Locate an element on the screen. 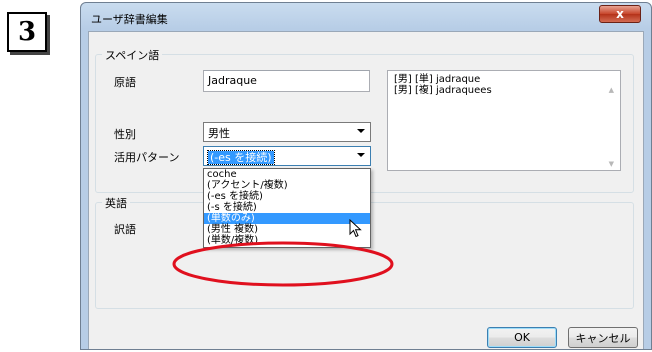 The image size is (652, 352). dropdown-option: (男性 複数) is located at coordinates (287, 229).